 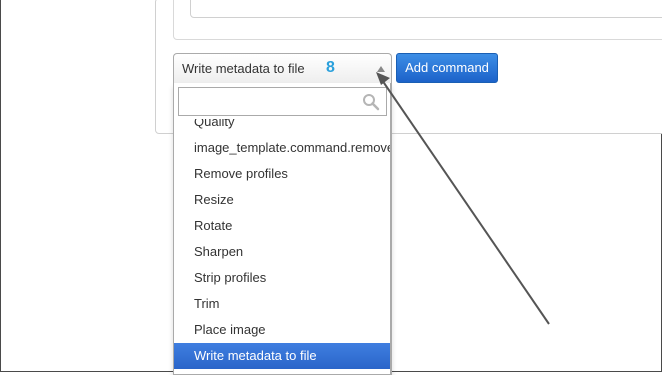 I want to click on command-select: Write metadata to file, so click(x=282, y=68).